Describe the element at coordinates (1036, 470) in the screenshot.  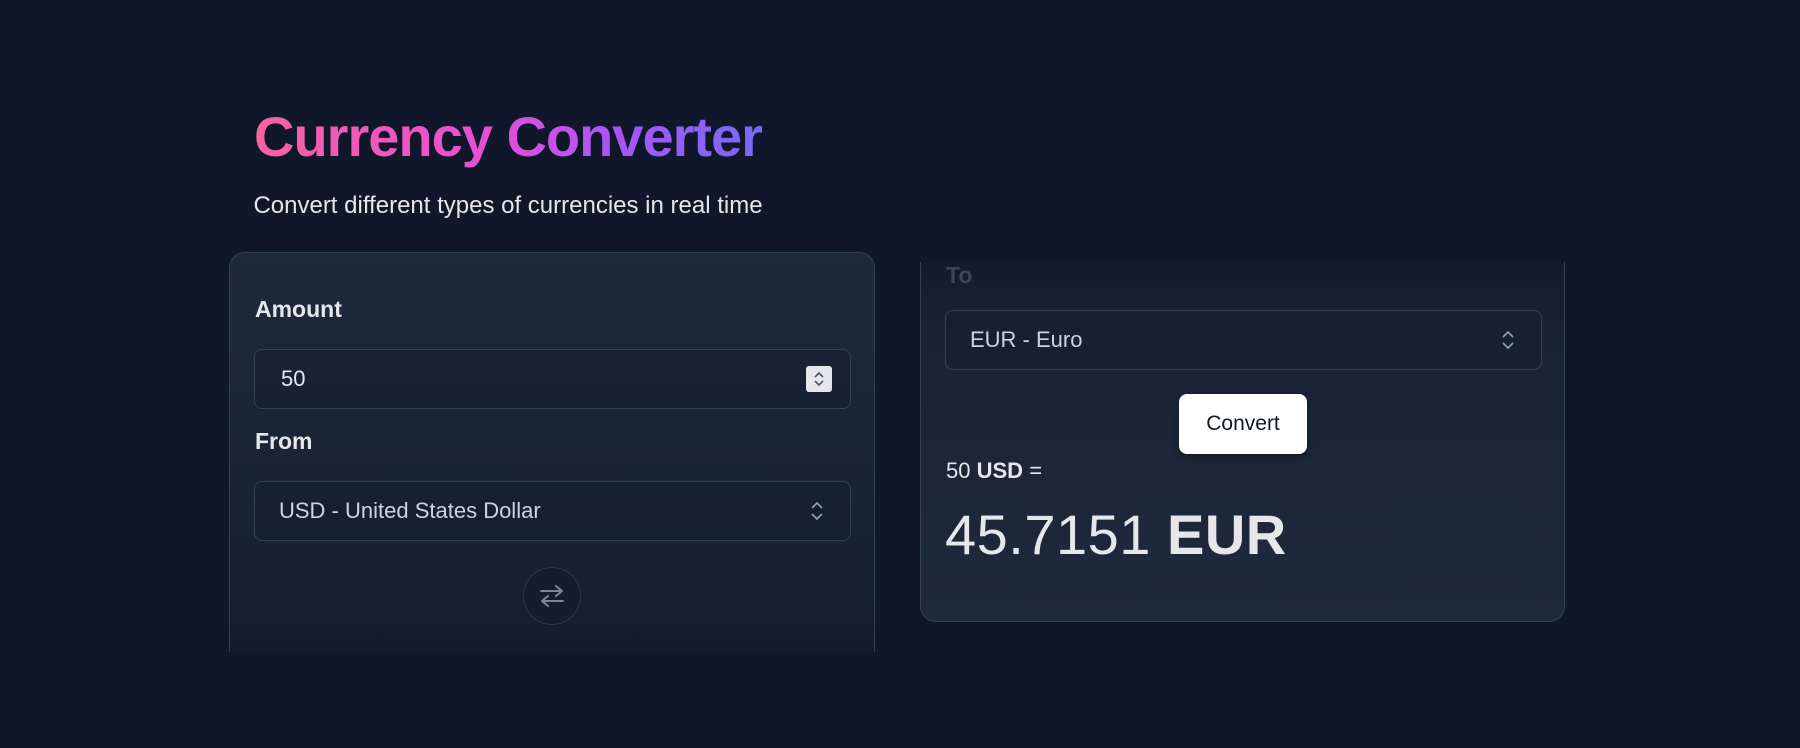
I see `equals-sign: =` at that location.